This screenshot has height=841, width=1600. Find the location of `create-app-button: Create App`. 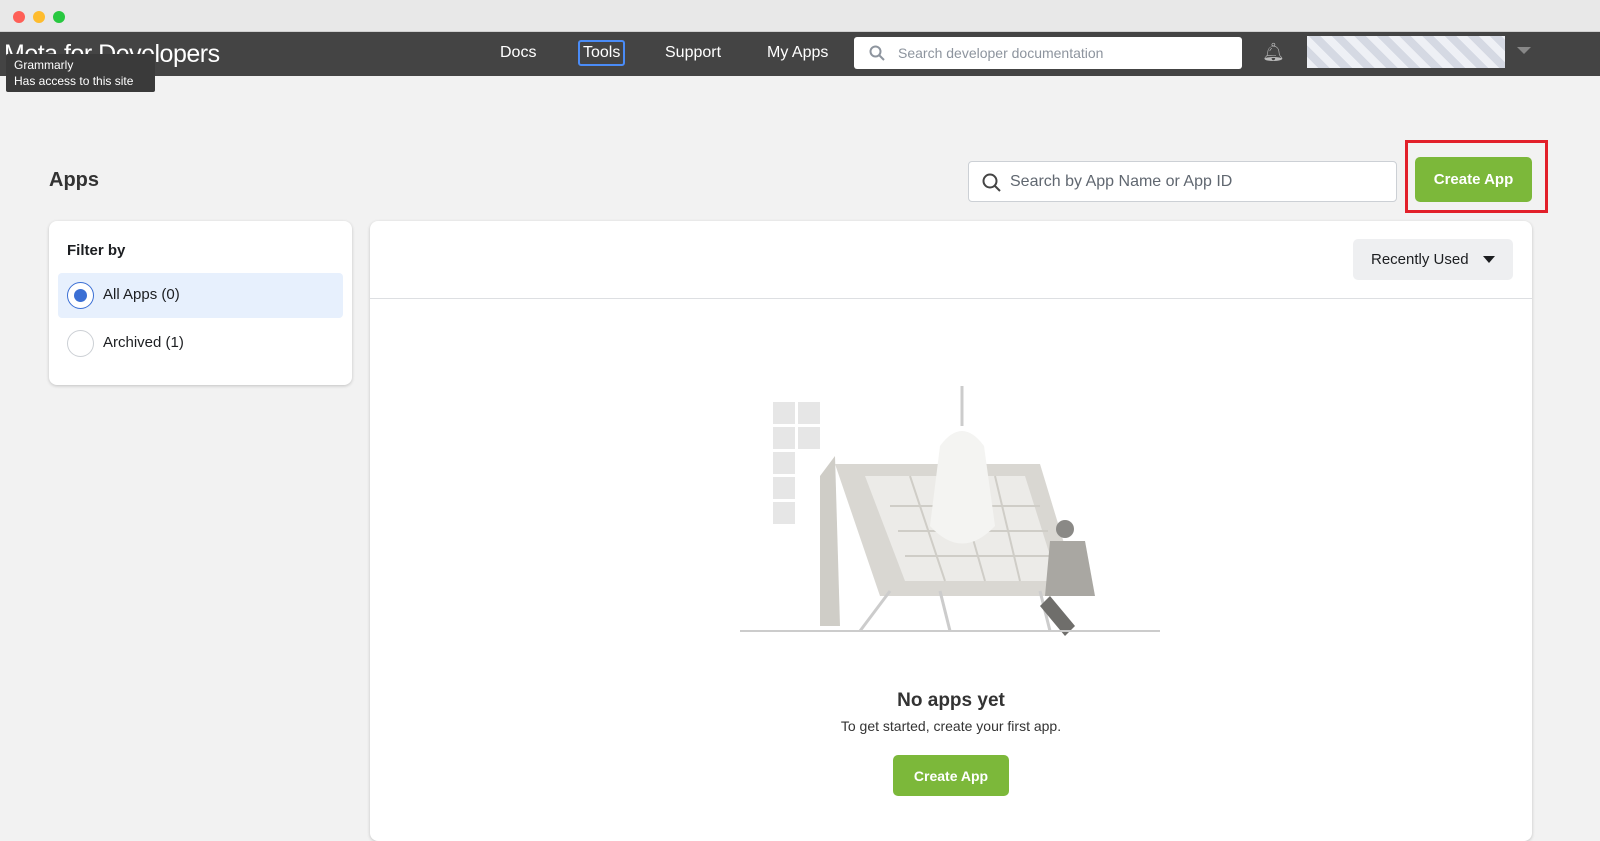

create-app-button: Create App is located at coordinates (1473, 179).